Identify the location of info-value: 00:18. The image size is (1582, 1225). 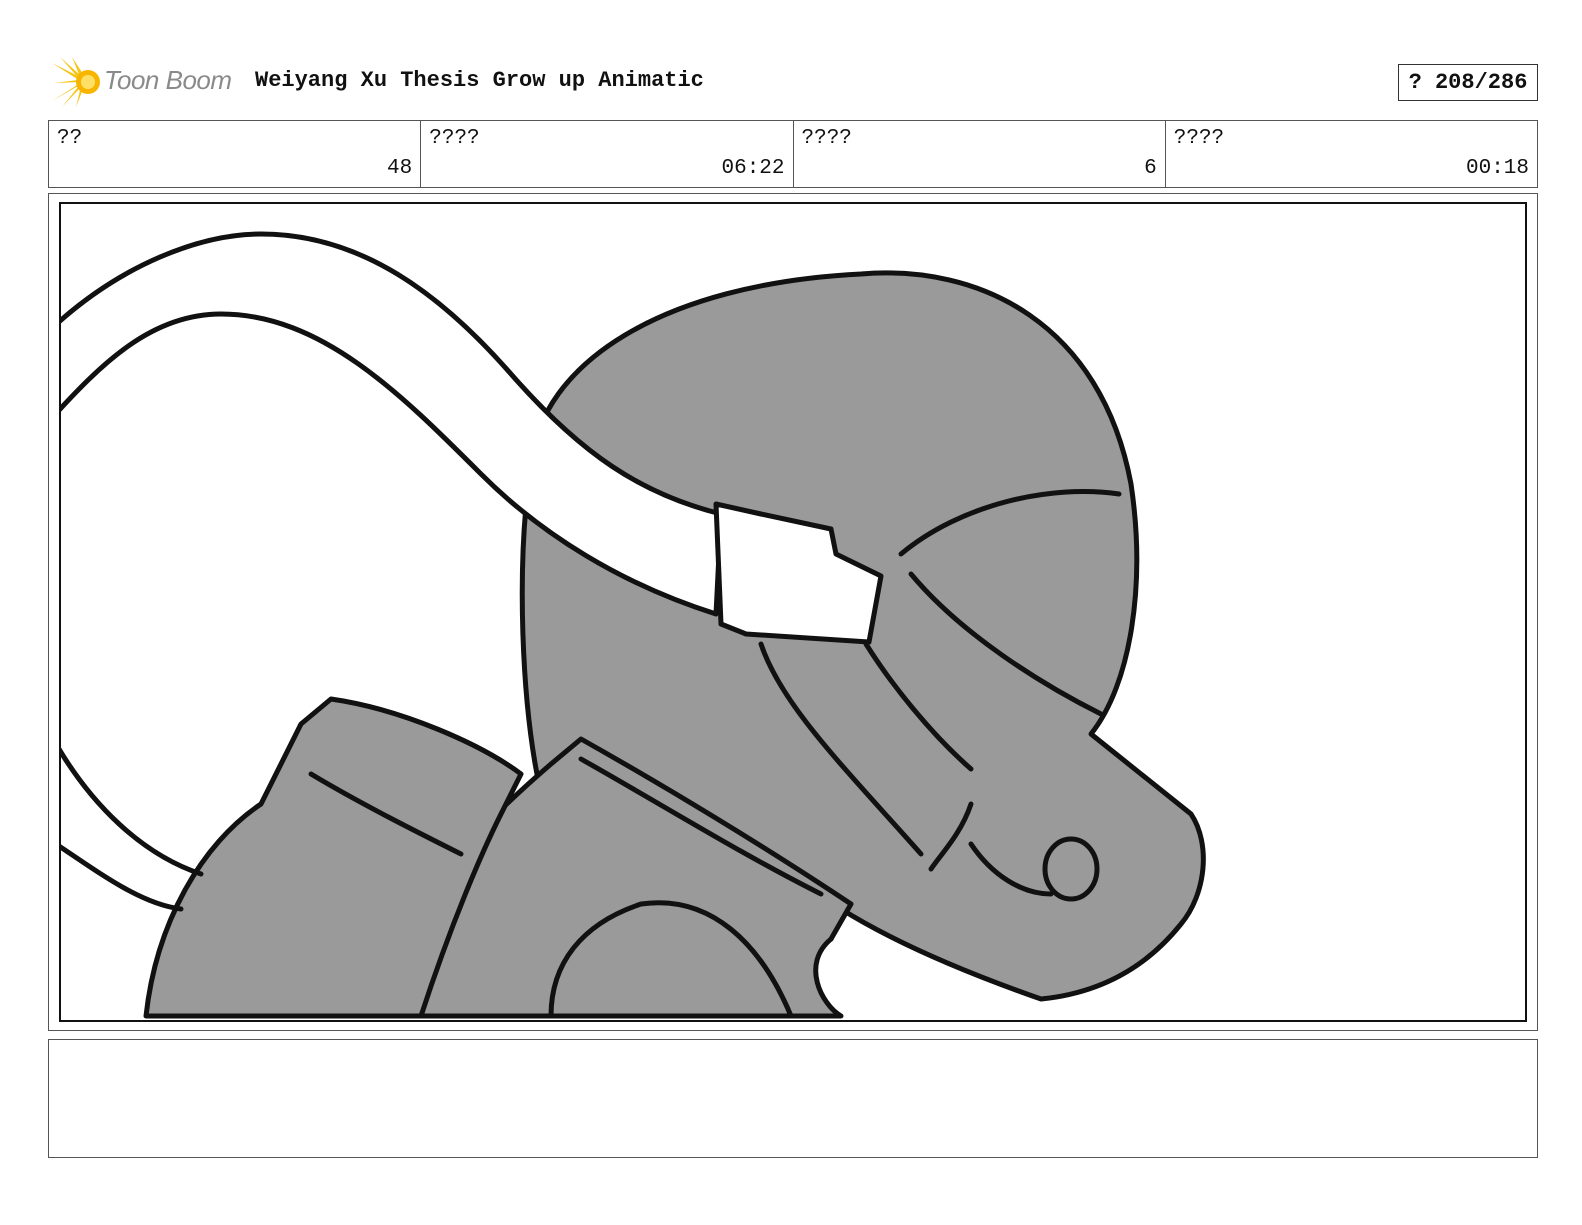
(1497, 168).